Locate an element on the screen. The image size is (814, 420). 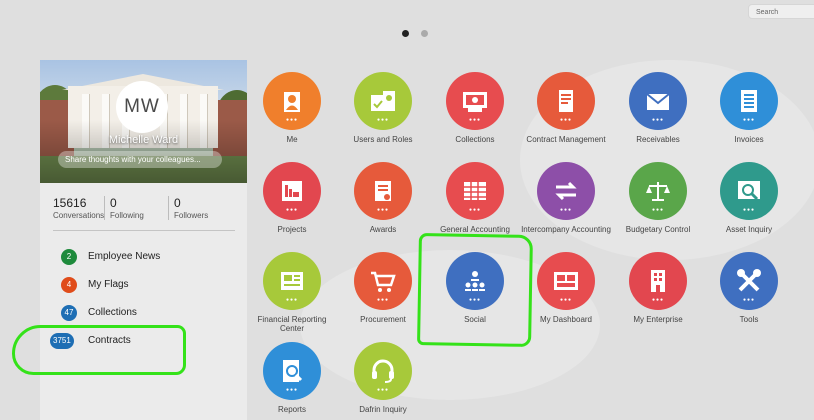
app-collections: ●●● Collections is located at coordinates (475, 108).